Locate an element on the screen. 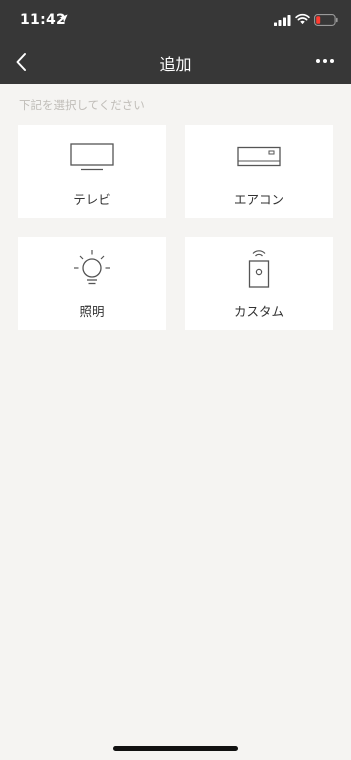 The height and width of the screenshot is (760, 351). device-label: カスタム is located at coordinates (258, 311).